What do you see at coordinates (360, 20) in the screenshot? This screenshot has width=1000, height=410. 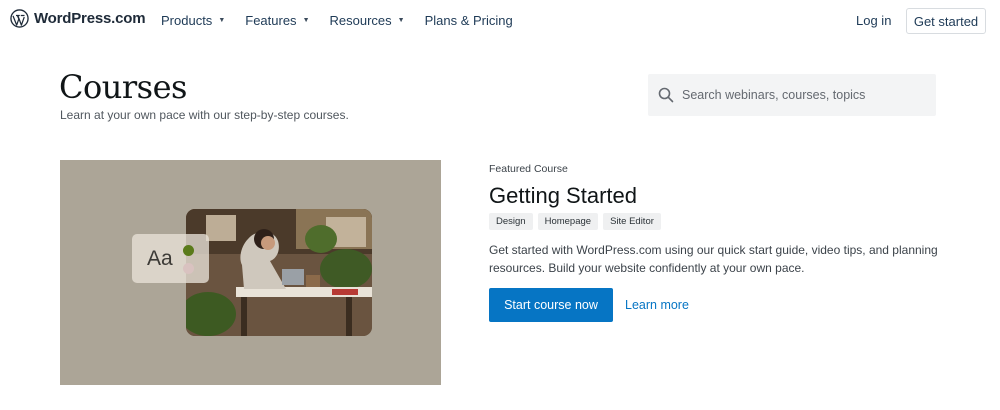 I see `nav-resources-label: Resources` at bounding box center [360, 20].